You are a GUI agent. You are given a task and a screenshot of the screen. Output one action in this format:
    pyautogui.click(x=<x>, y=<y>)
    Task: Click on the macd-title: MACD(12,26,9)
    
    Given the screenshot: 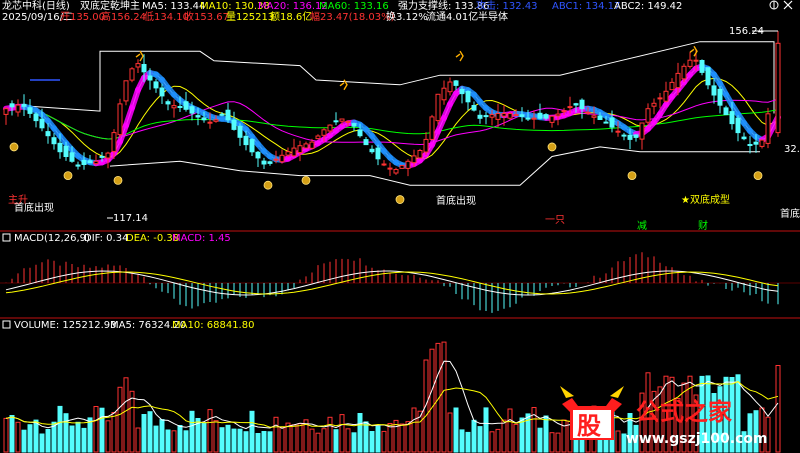 What is the action you would take?
    pyautogui.click(x=52, y=238)
    